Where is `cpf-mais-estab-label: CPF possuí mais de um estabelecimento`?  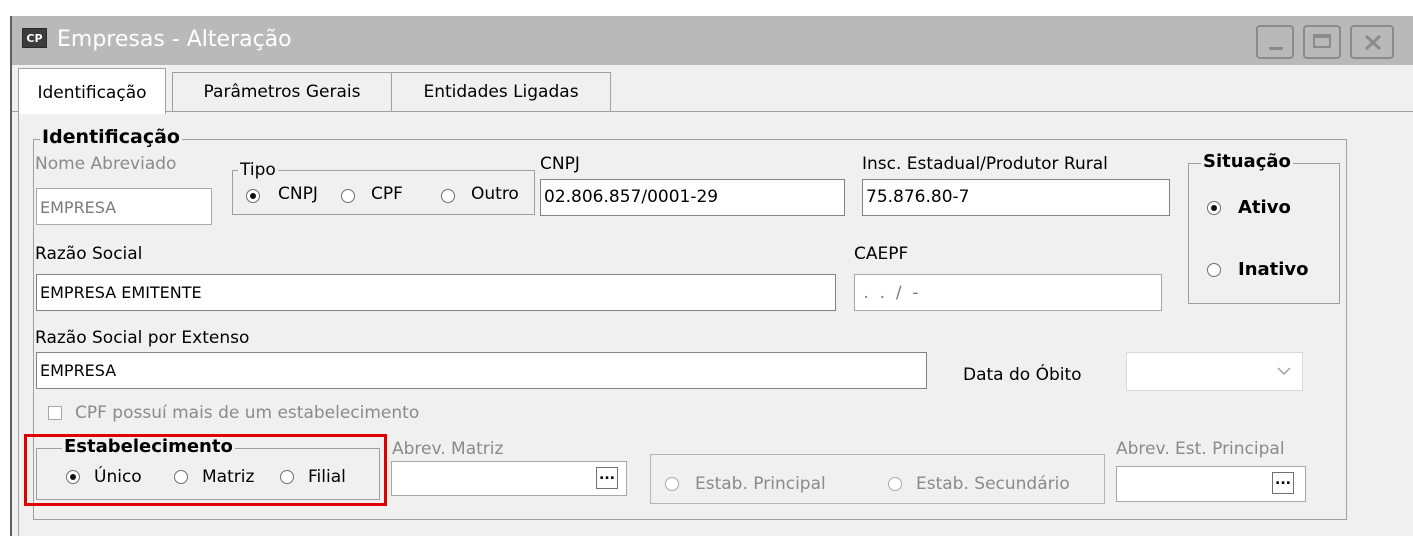 cpf-mais-estab-label: CPF possuí mais de um estabelecimento is located at coordinates (247, 413).